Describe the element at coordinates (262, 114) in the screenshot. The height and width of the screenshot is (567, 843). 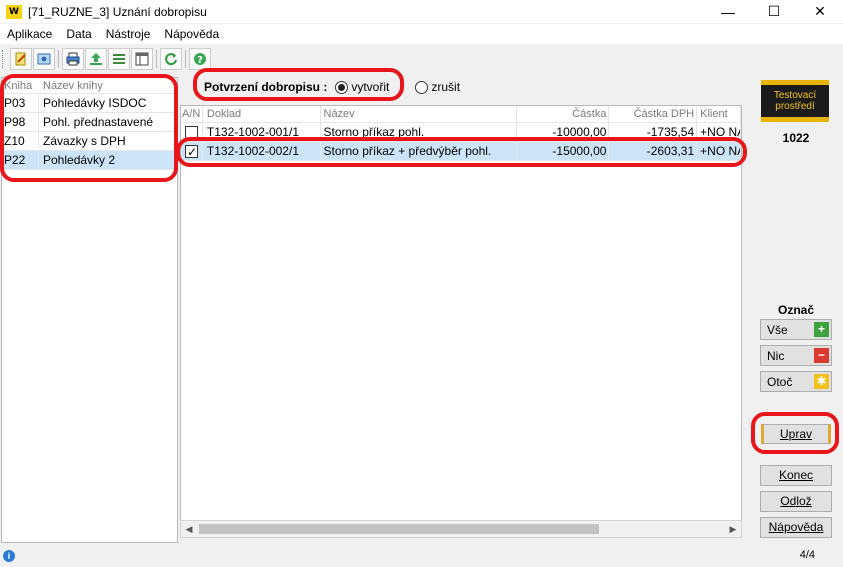
I see `col-doklad-header: Doklad` at that location.